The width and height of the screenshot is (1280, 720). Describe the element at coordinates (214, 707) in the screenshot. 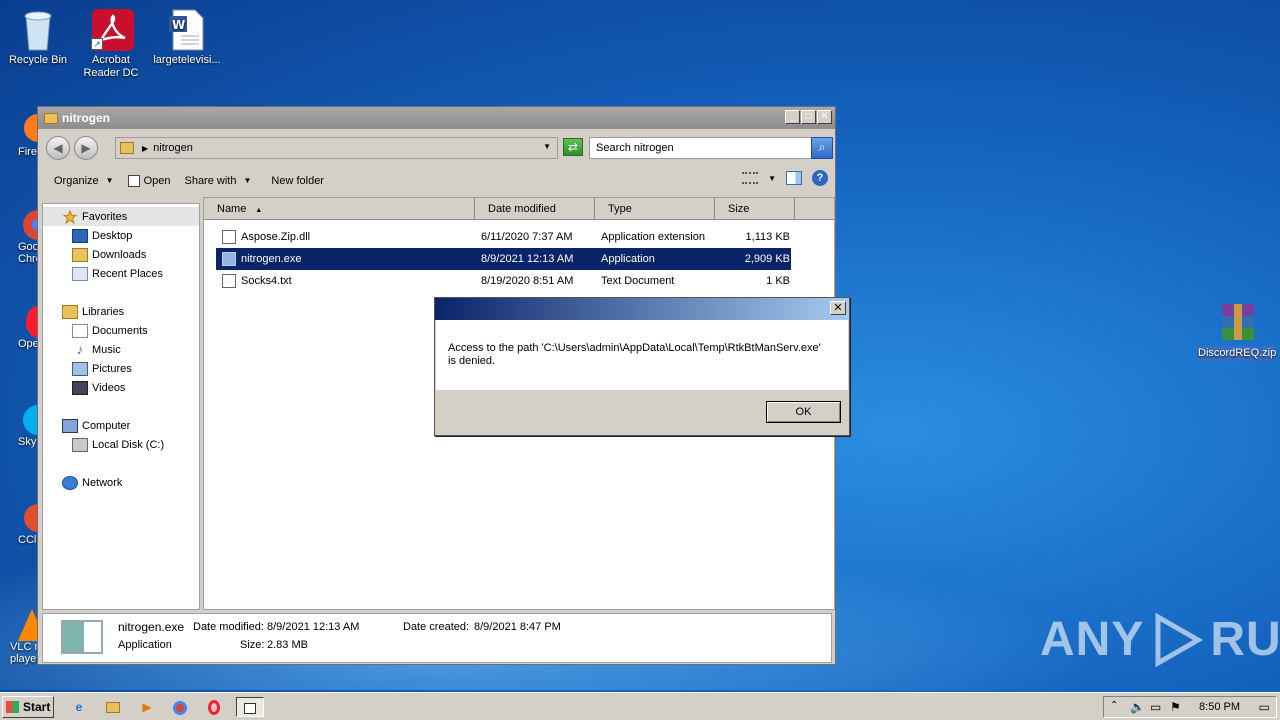

I see `opera-taskbar-icon` at that location.